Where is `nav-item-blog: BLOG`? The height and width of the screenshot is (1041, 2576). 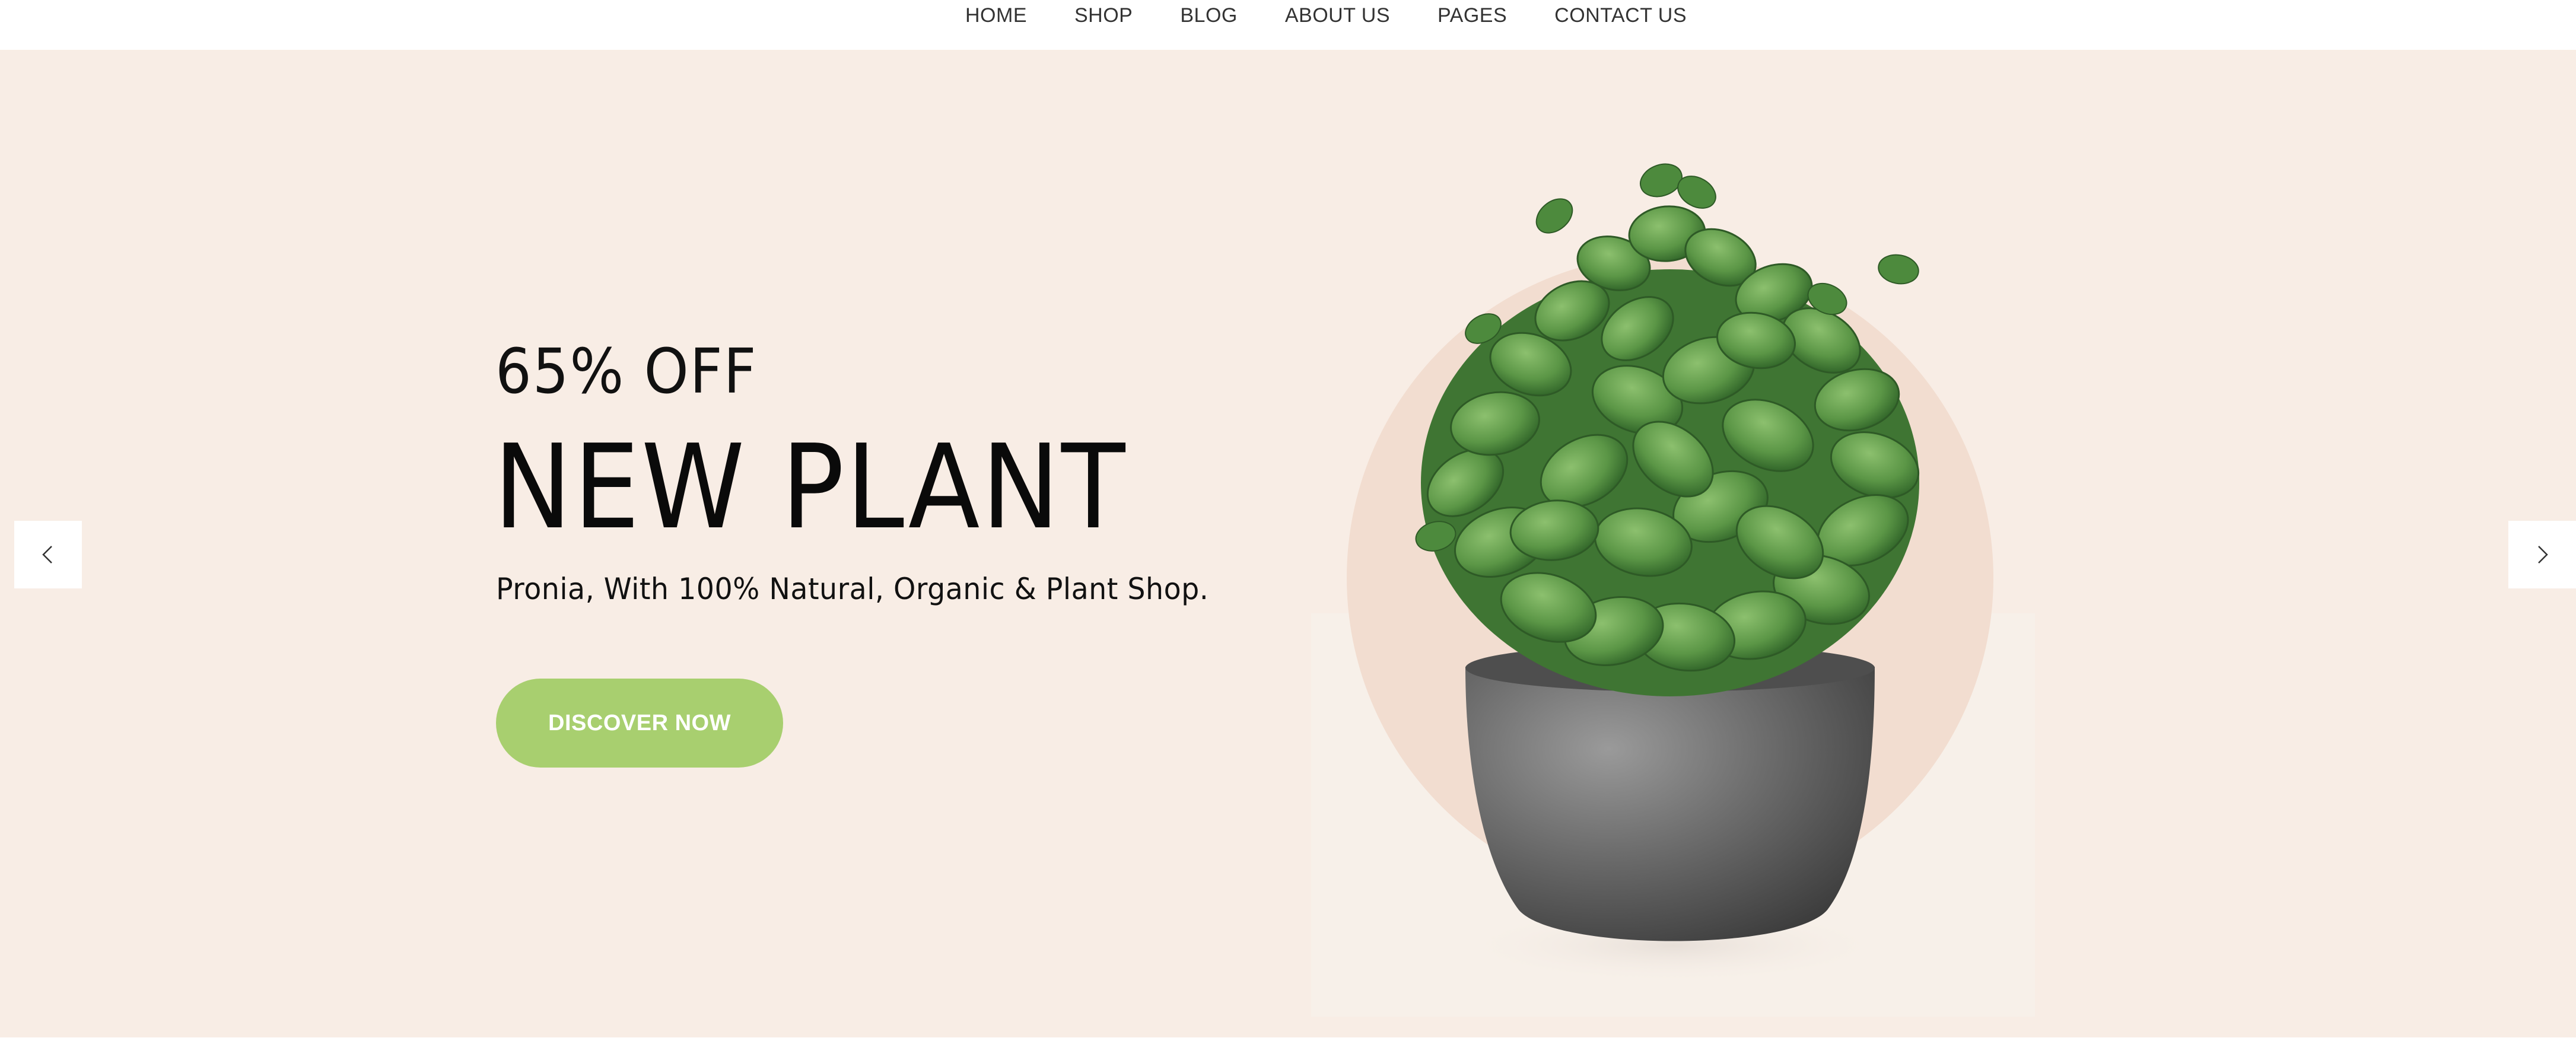
nav-item-blog: BLOG is located at coordinates (1208, 15).